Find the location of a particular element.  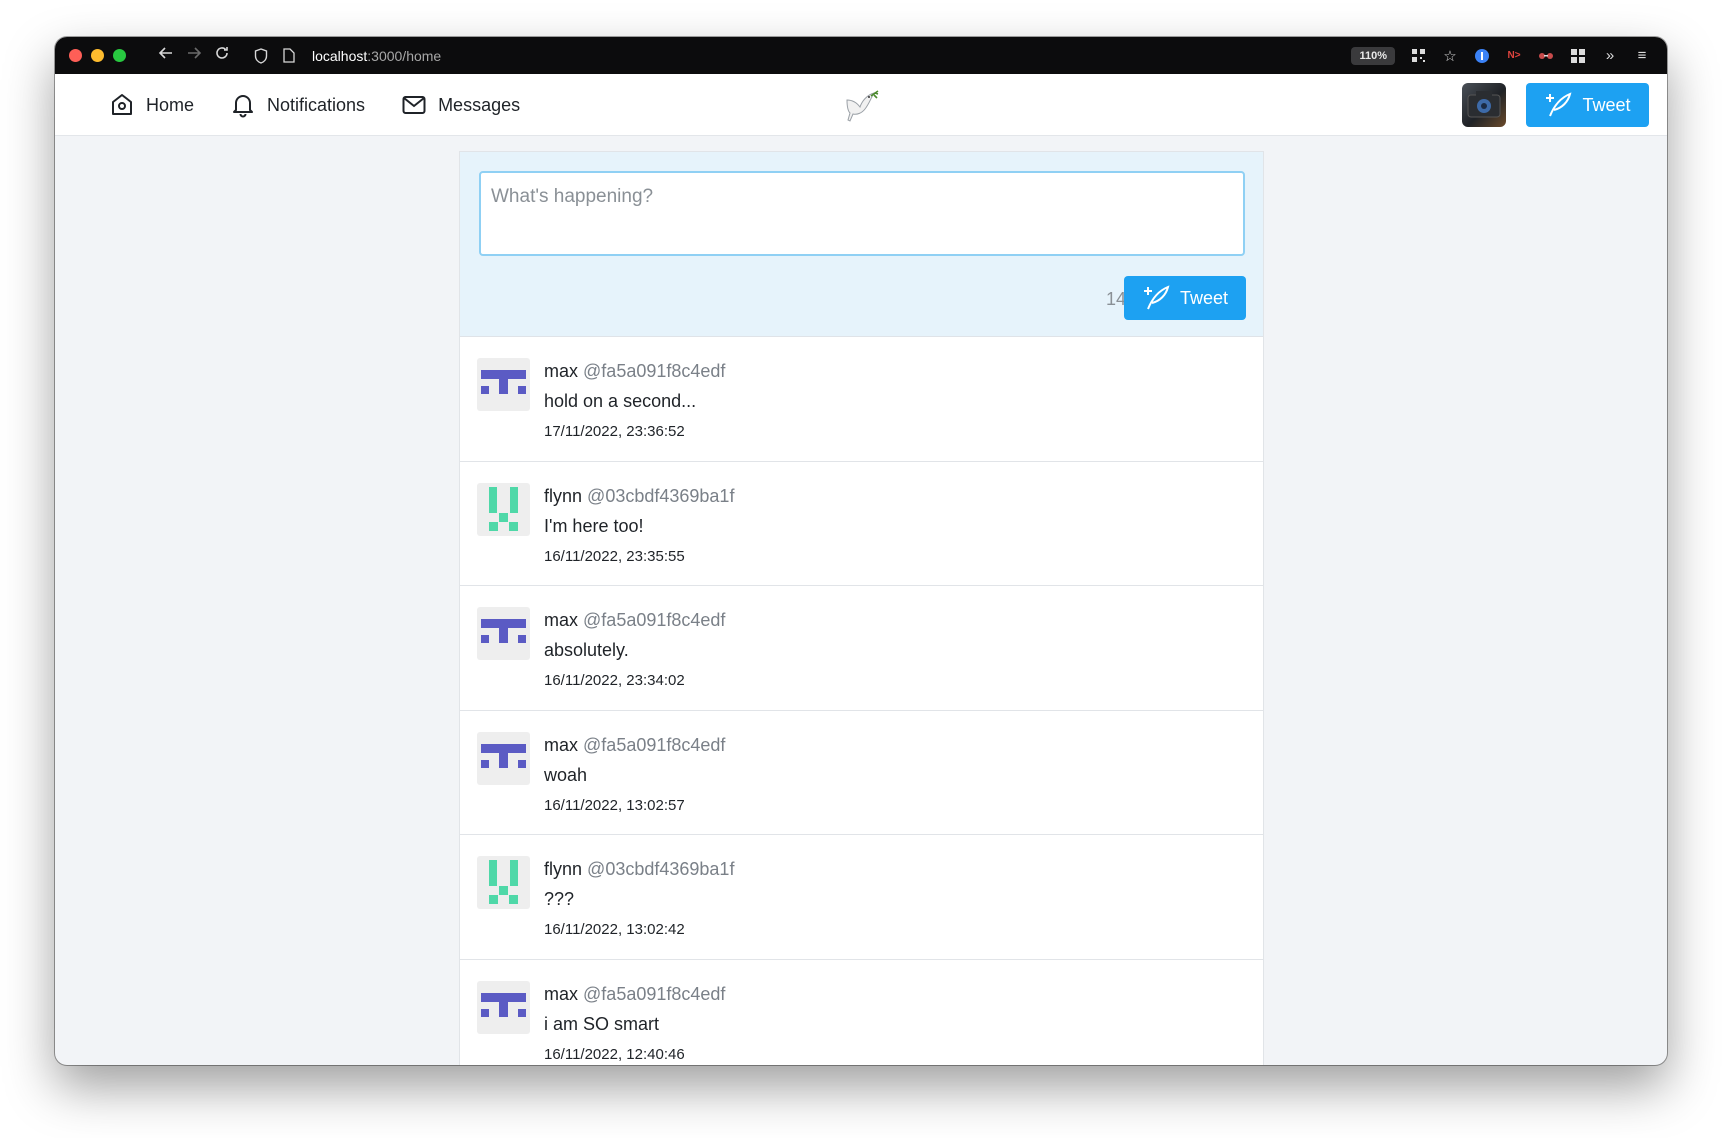

qr-code-icon is located at coordinates (1418, 56).